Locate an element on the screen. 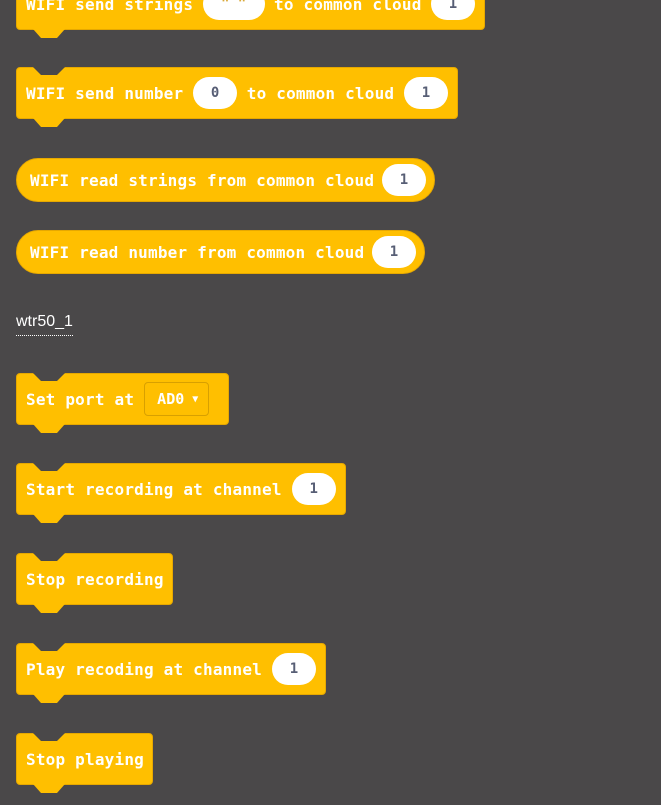  wifi-send-strings-block: WIFI send strings " " to common cloud 1 is located at coordinates (250, 15).